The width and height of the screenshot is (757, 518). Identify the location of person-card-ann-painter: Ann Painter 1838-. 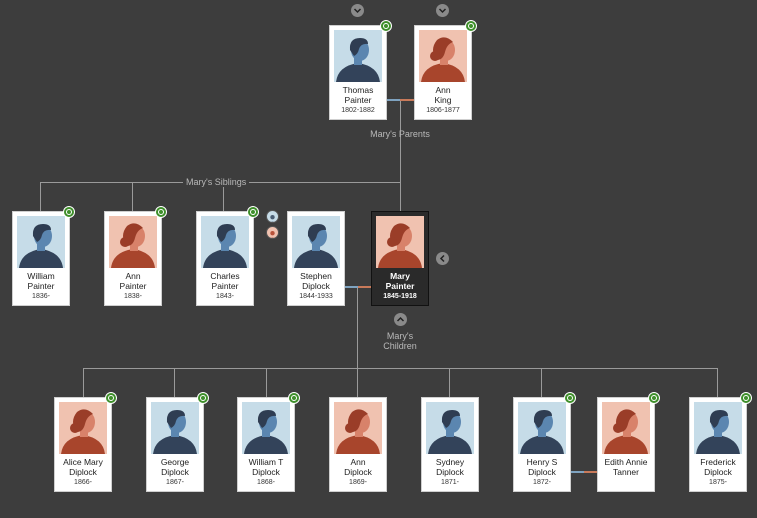
(135, 256).